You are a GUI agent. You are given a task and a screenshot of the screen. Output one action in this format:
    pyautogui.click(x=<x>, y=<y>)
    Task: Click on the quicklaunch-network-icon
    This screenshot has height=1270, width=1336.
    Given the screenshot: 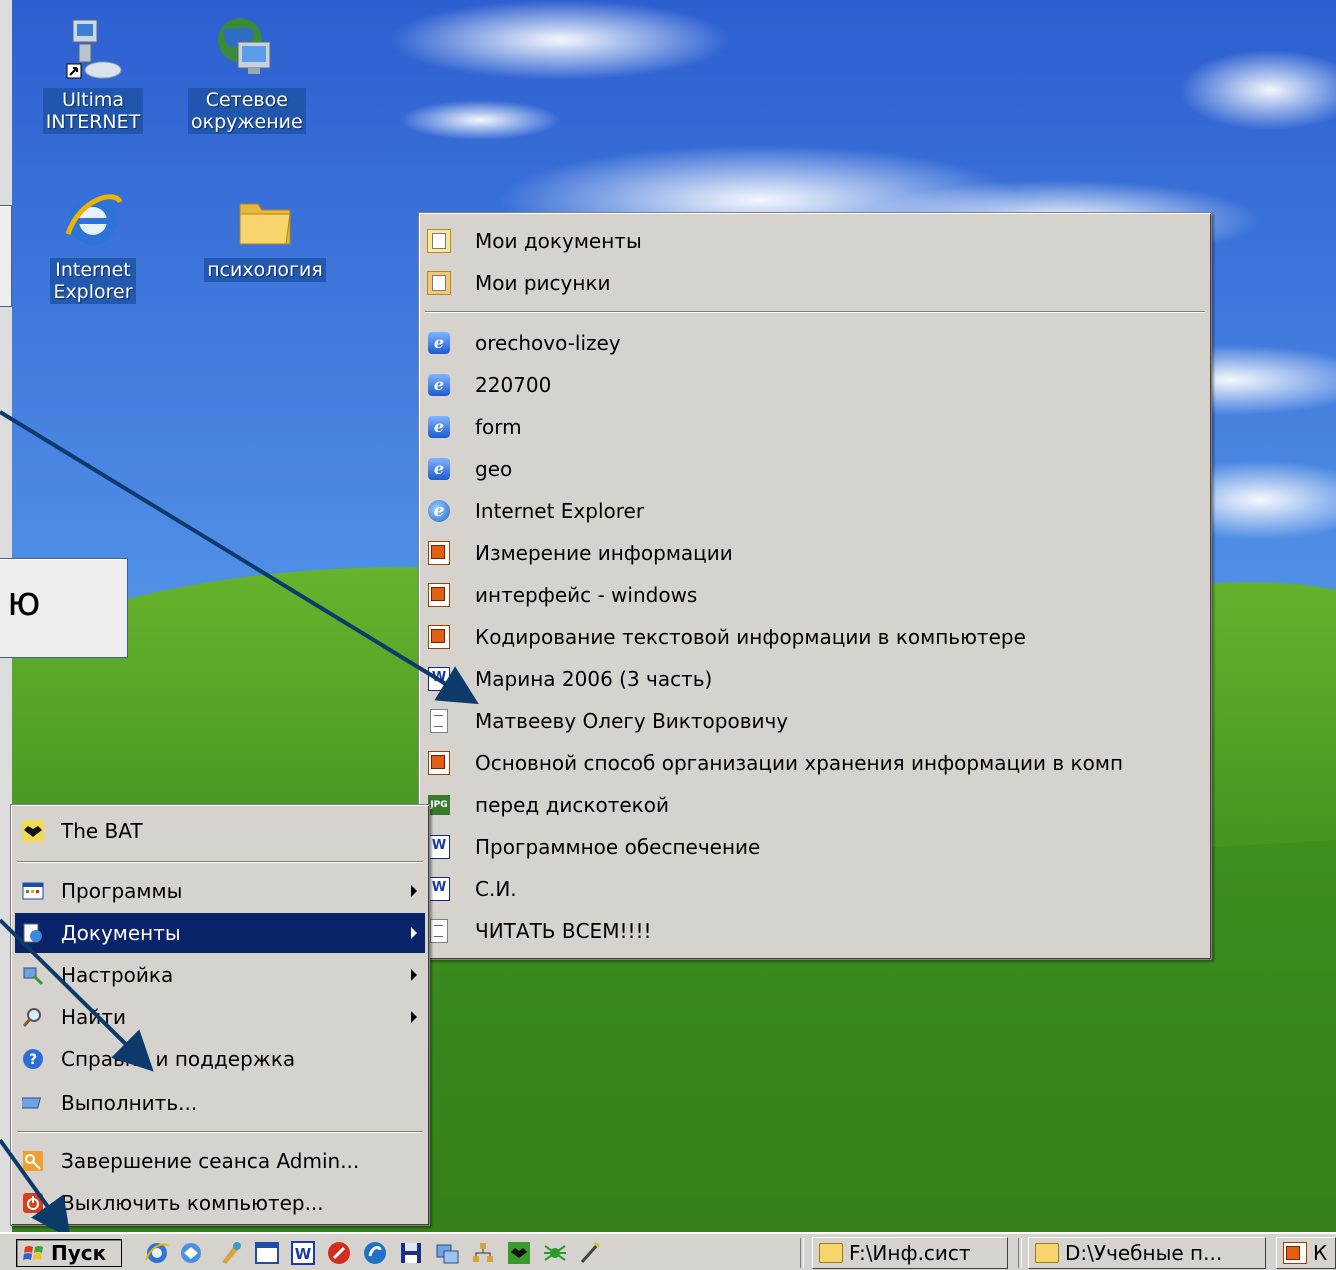 What is the action you would take?
    pyautogui.click(x=447, y=1253)
    